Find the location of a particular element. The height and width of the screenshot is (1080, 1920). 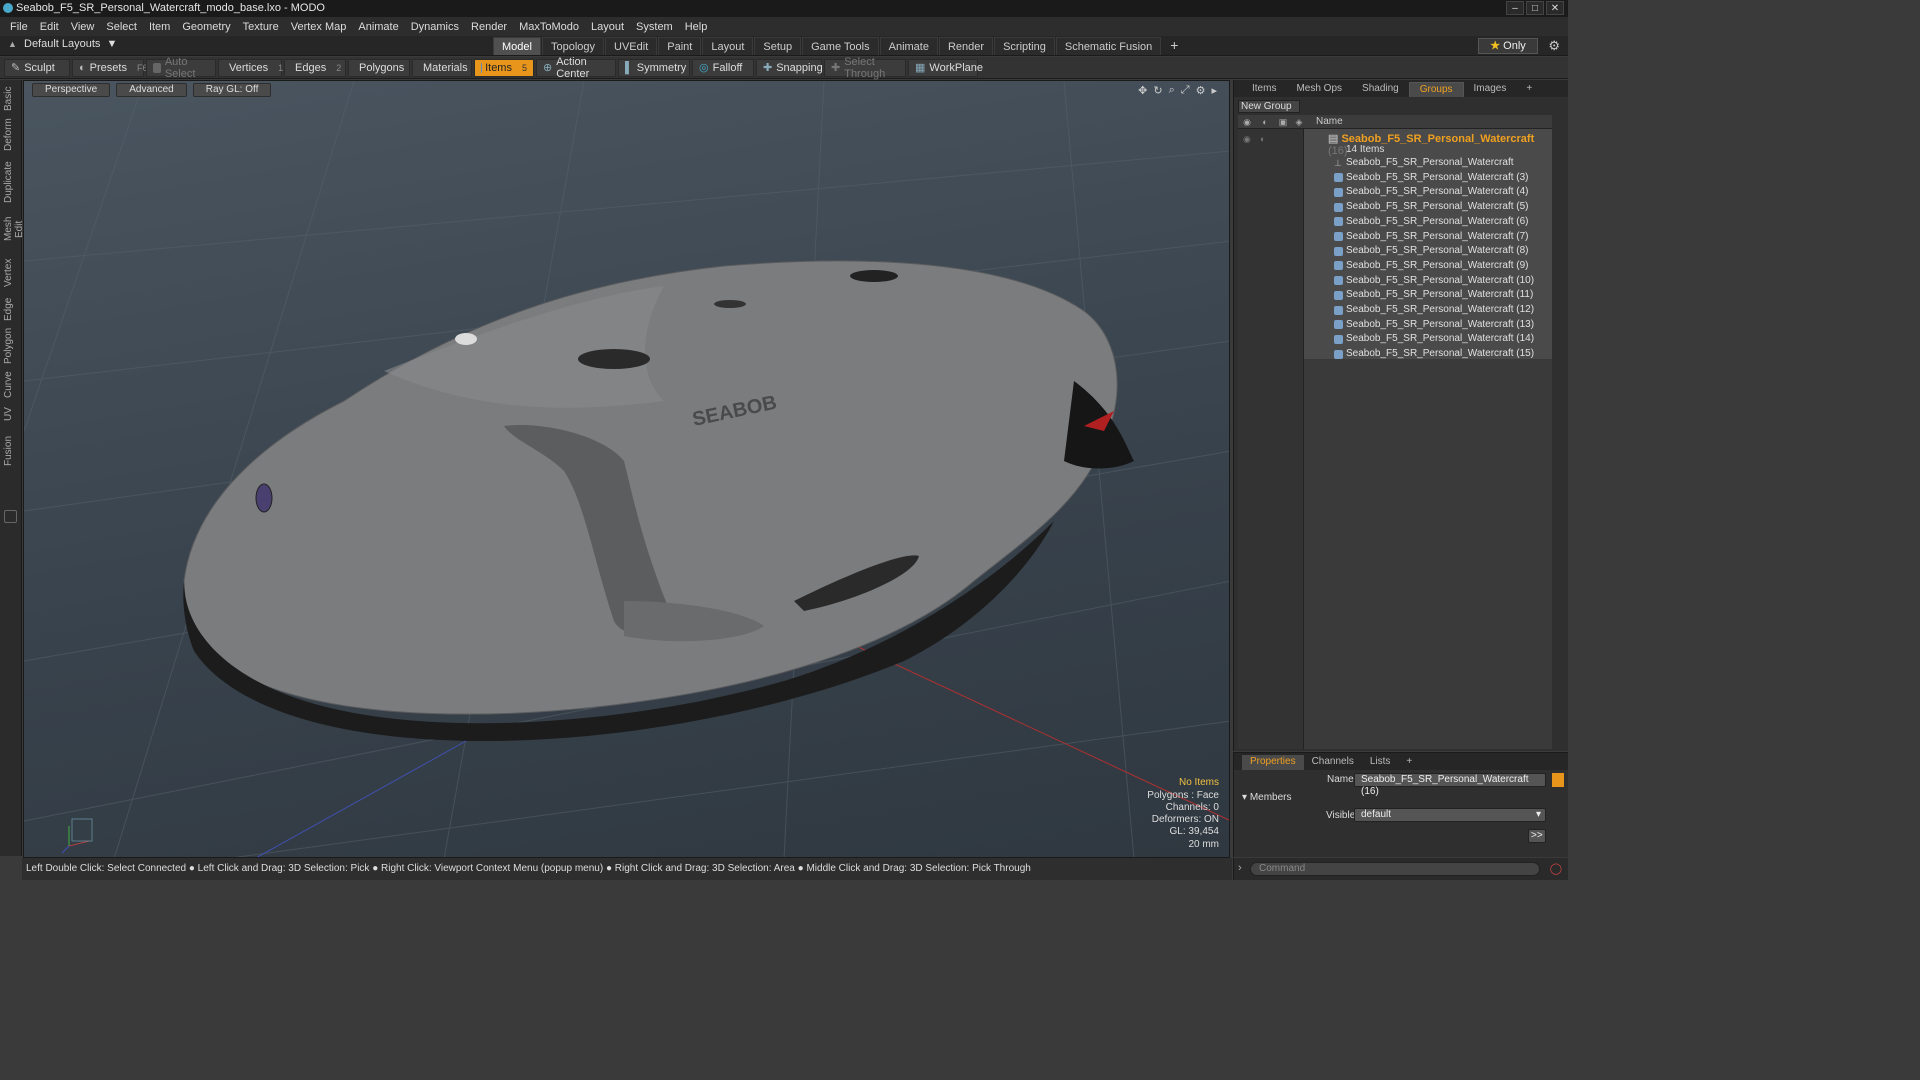

list-item: Seabob_F5_SR_Personal_Watercraft (4) is located at coordinates (1431, 192).